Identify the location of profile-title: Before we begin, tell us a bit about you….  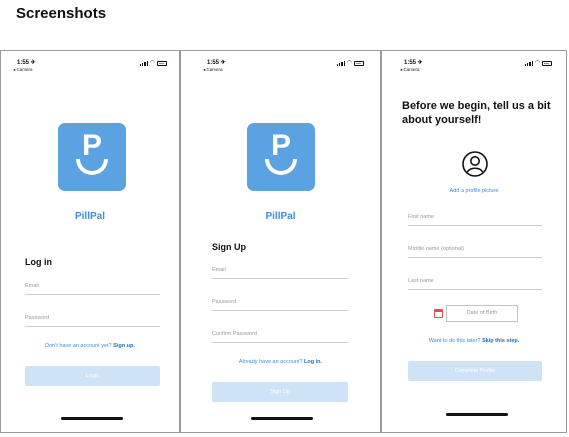
(476, 113).